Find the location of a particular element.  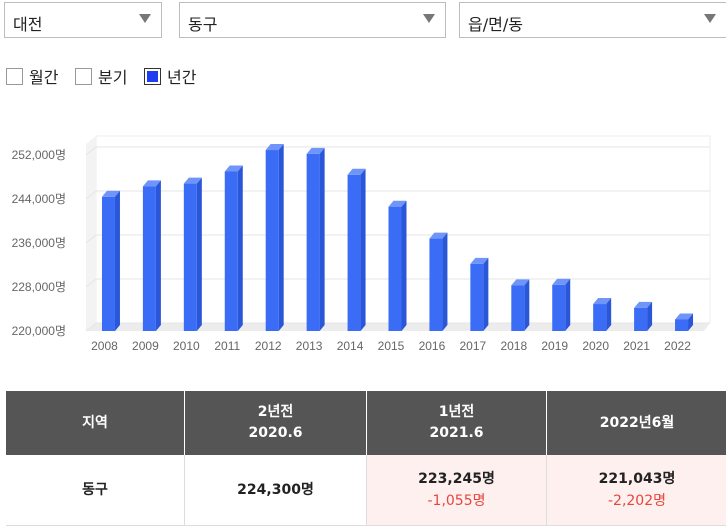

table-header-row: 지역 2년전2020.6 1년전2021.6 2022년6월 is located at coordinates (366, 423).